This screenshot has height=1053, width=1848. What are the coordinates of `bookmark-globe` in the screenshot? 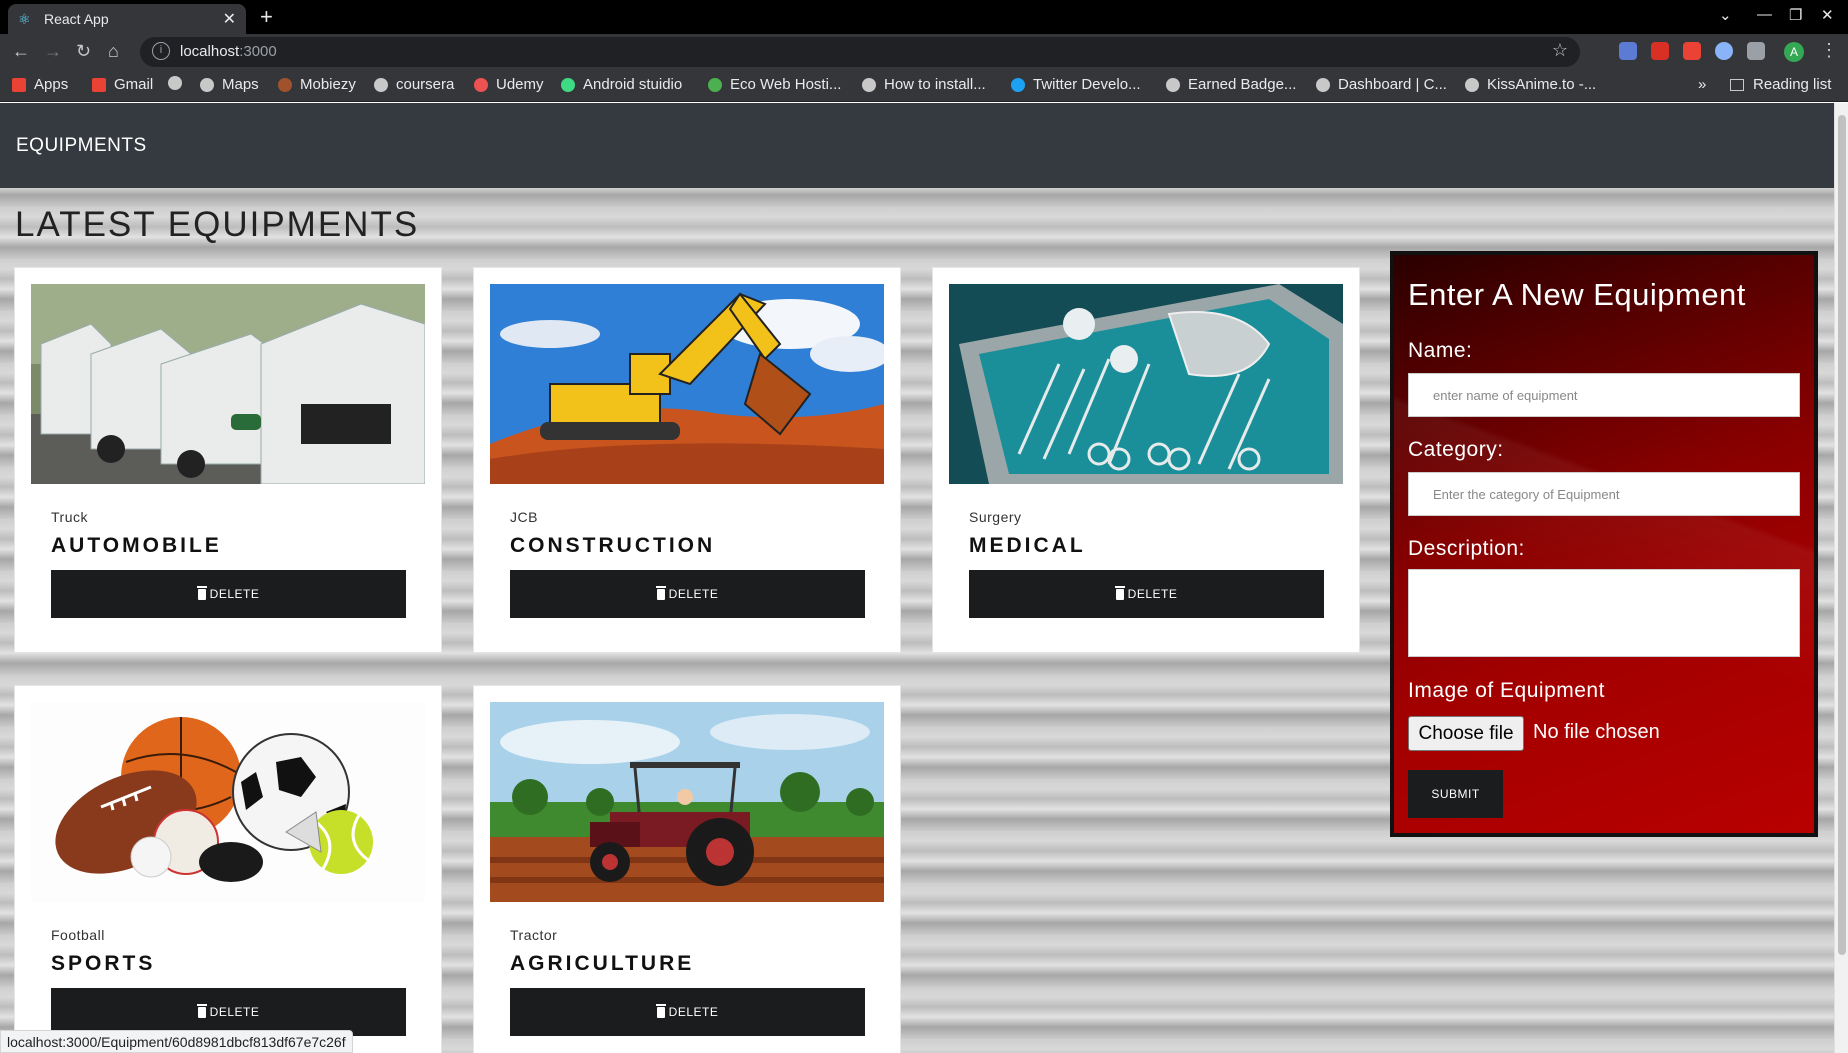 It's located at (179, 83).